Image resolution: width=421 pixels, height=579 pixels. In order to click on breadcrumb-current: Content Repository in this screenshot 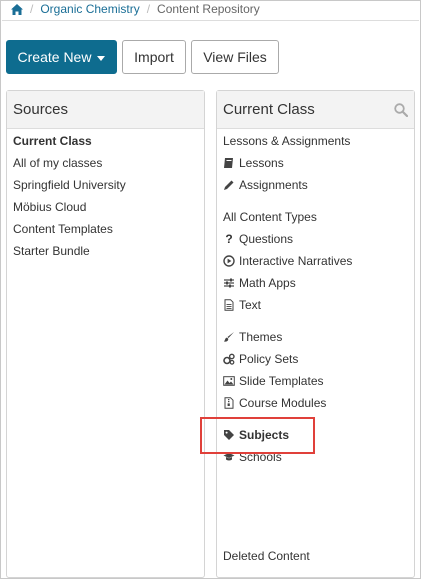, I will do `click(208, 9)`.